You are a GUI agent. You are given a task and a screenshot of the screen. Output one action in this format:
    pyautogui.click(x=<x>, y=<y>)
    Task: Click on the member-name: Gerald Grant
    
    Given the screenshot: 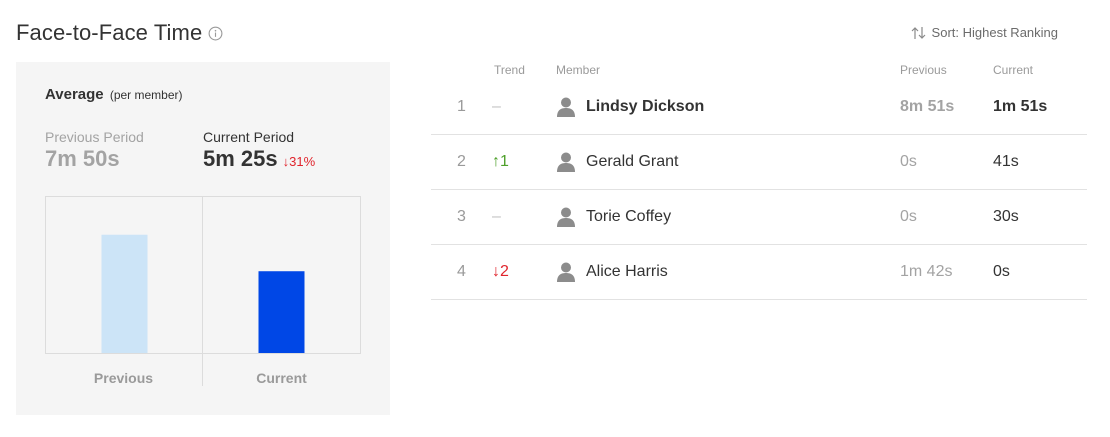 What is the action you would take?
    pyautogui.click(x=632, y=162)
    